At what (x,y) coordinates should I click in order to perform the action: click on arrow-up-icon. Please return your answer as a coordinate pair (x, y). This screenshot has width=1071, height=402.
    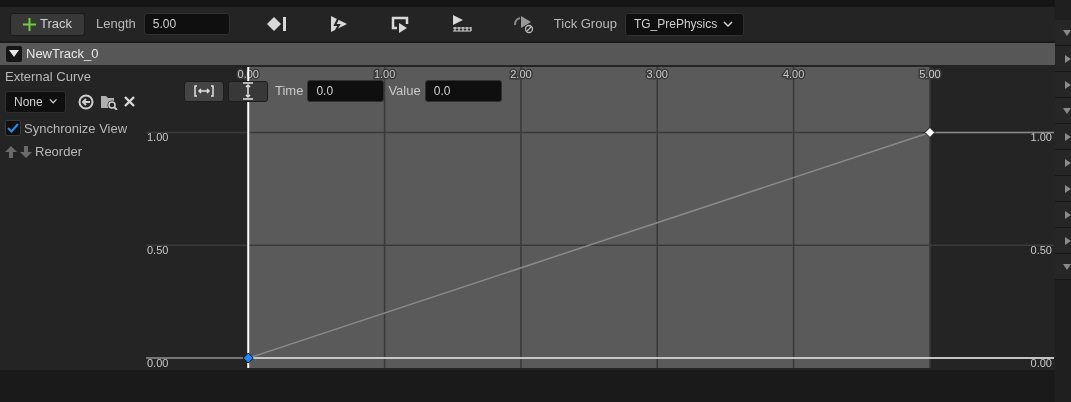
    Looking at the image, I should click on (11, 151).